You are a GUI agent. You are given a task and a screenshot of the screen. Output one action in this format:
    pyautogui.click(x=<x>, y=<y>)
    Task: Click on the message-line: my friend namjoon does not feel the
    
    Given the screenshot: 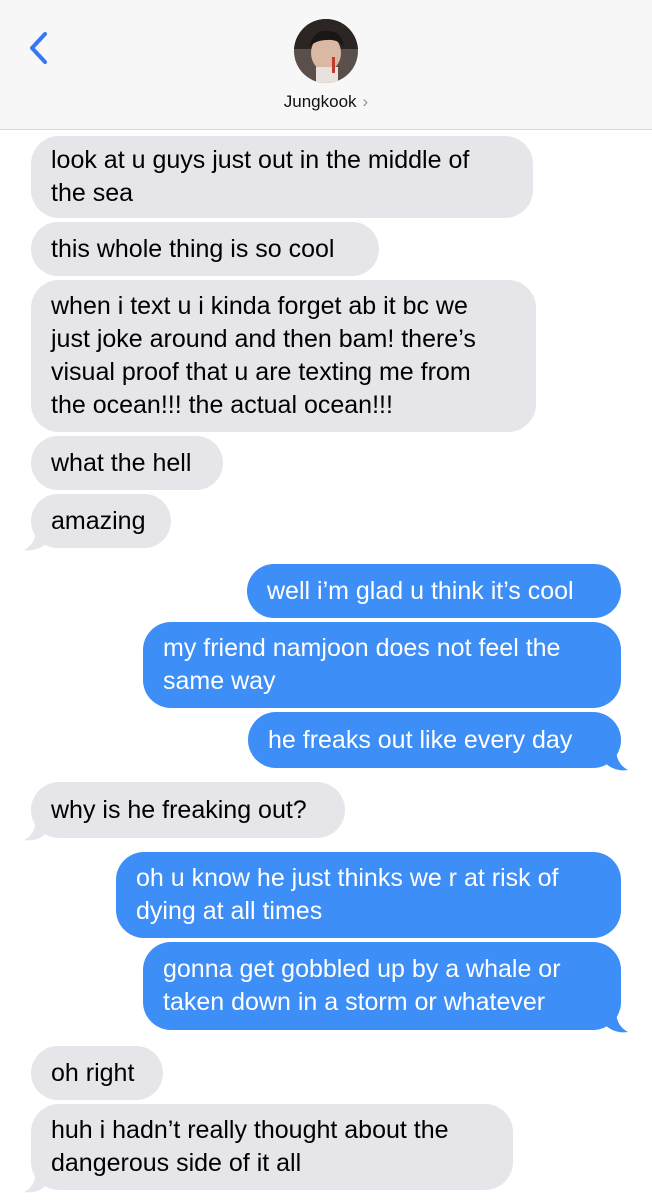 What is the action you would take?
    pyautogui.click(x=362, y=648)
    